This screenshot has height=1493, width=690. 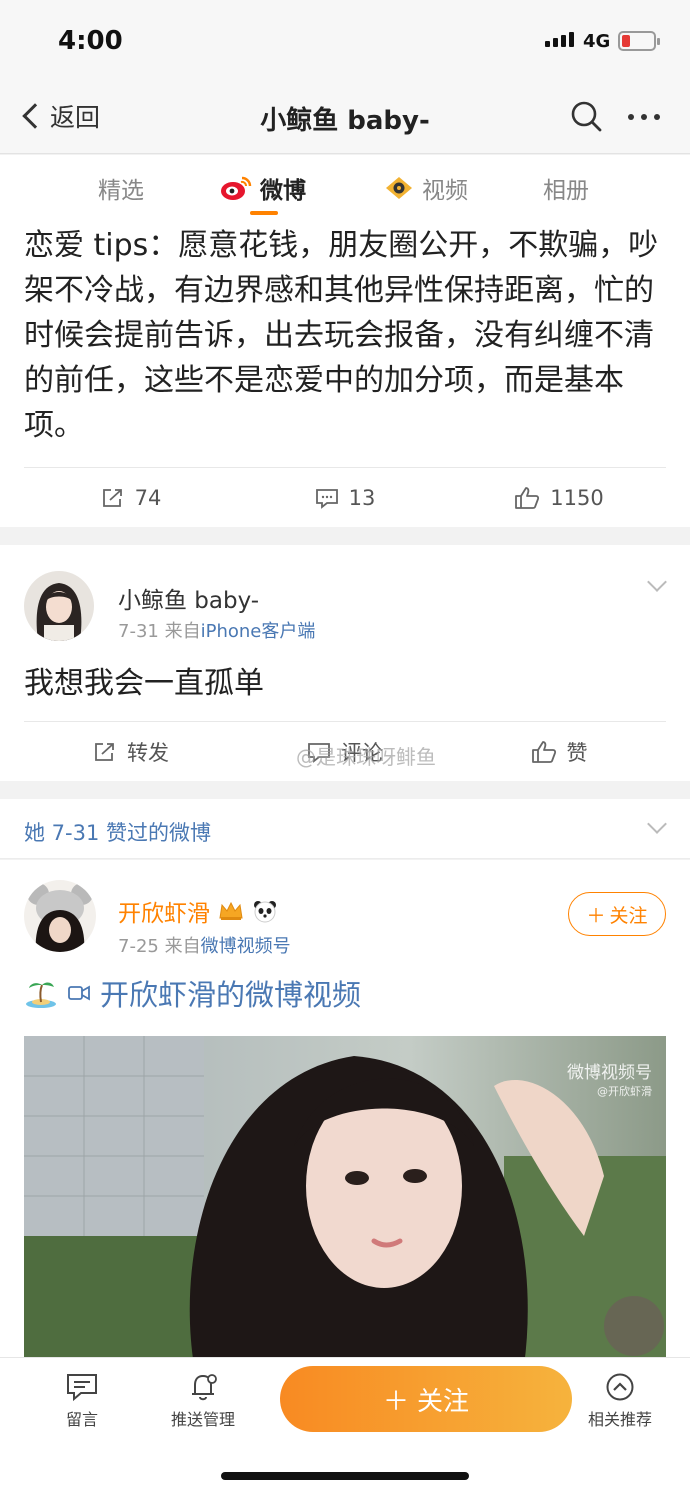 What do you see at coordinates (559, 39) in the screenshot?
I see `signal-icon` at bounding box center [559, 39].